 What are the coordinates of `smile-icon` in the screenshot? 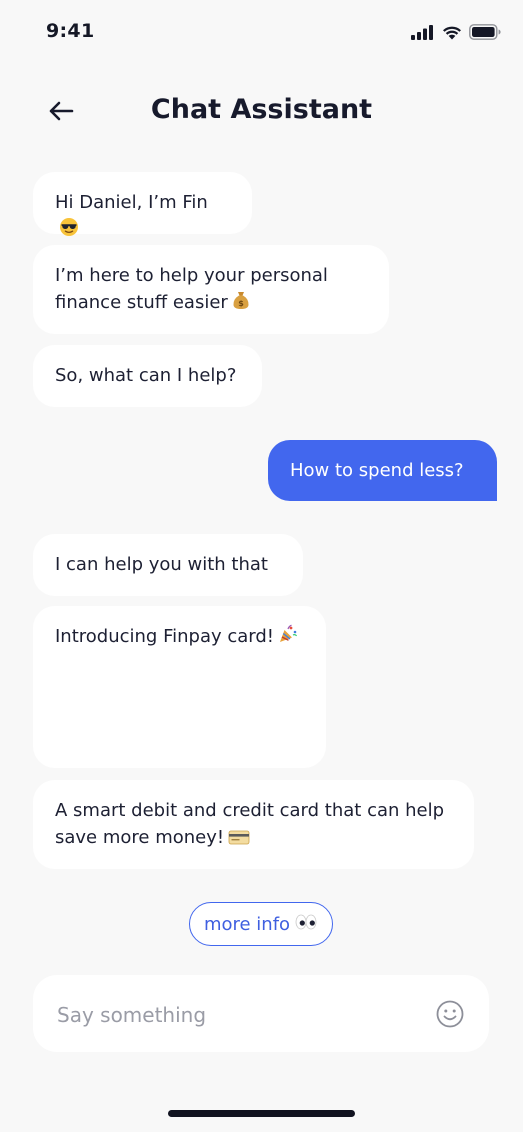 It's located at (450, 1014).